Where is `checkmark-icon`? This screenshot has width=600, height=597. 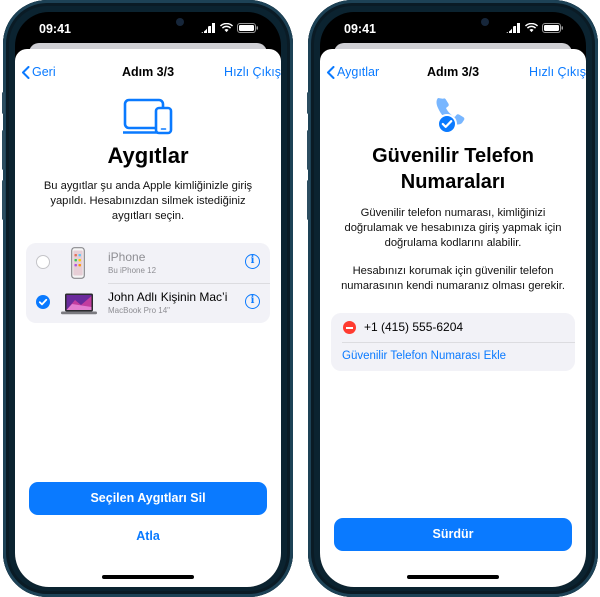 checkmark-icon is located at coordinates (43, 302).